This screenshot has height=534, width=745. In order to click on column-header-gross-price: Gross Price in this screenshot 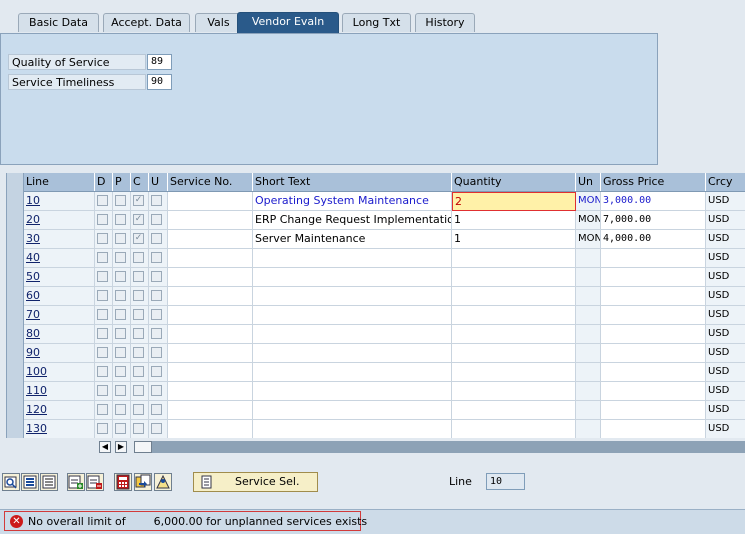, I will do `click(653, 182)`.